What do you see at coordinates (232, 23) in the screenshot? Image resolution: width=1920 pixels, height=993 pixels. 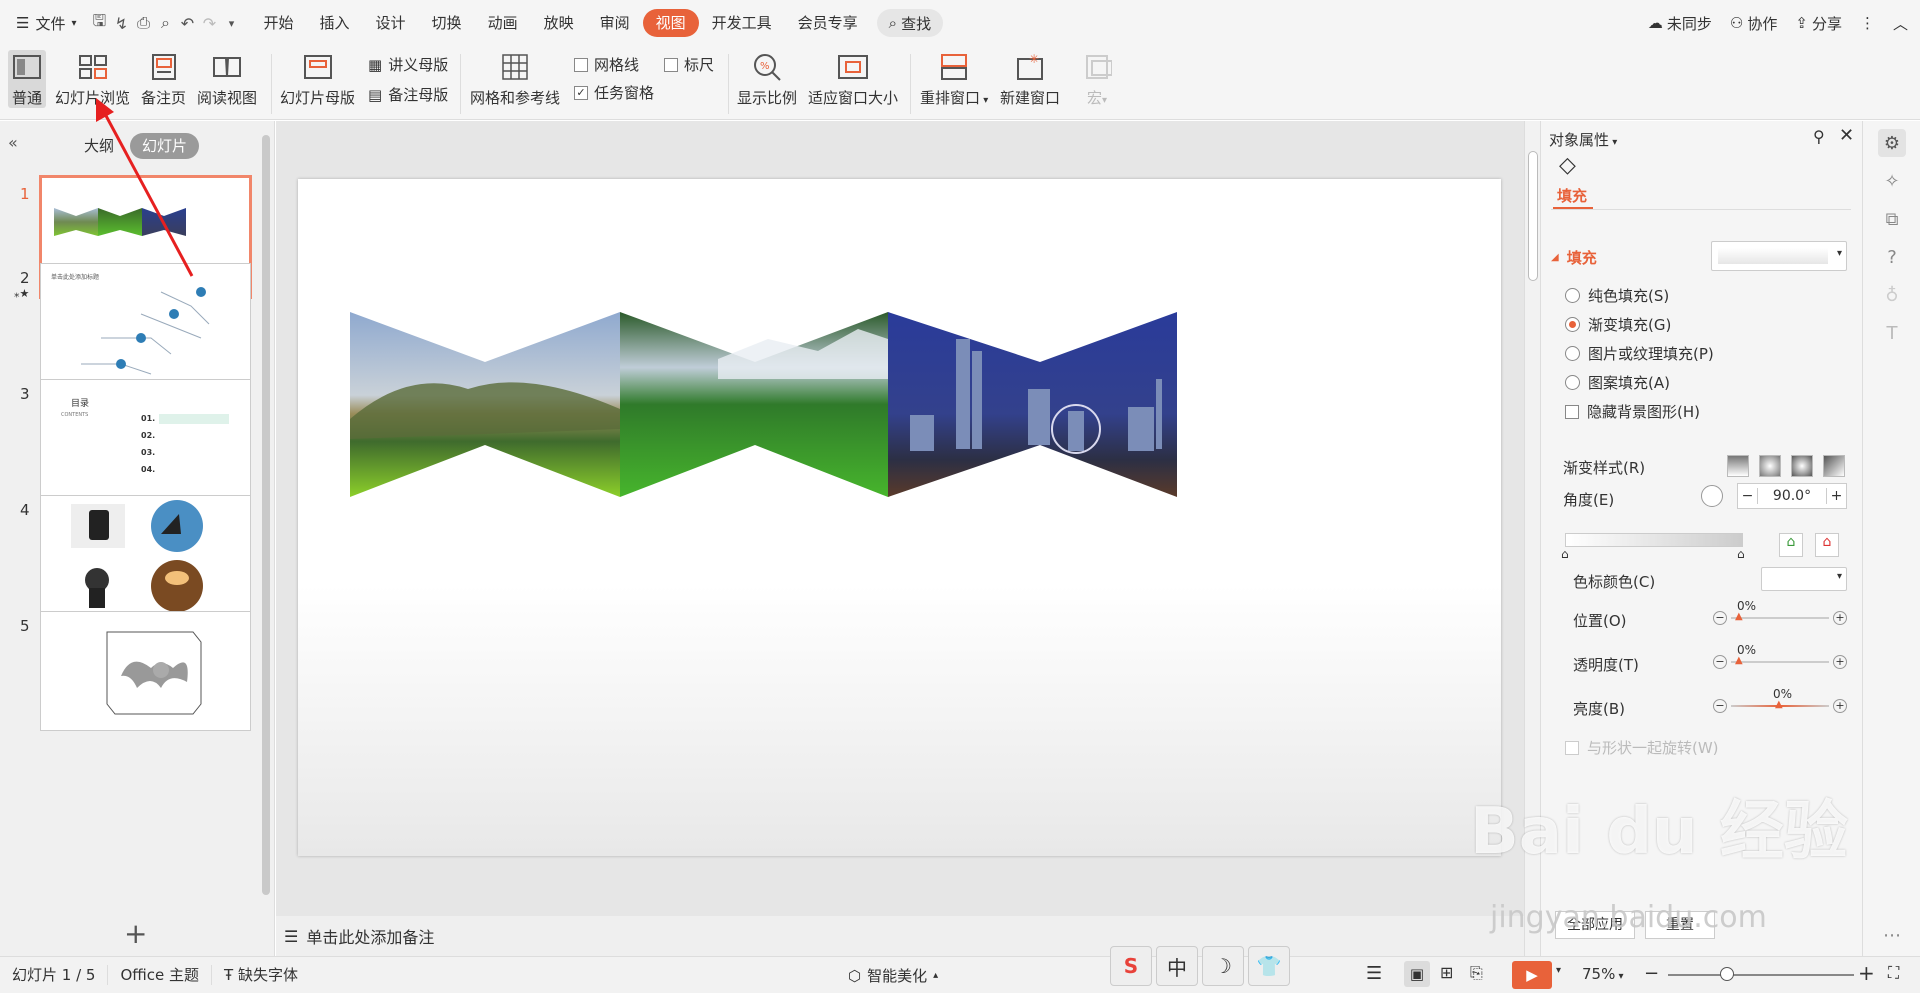 I see `more-icon: ▾` at bounding box center [232, 23].